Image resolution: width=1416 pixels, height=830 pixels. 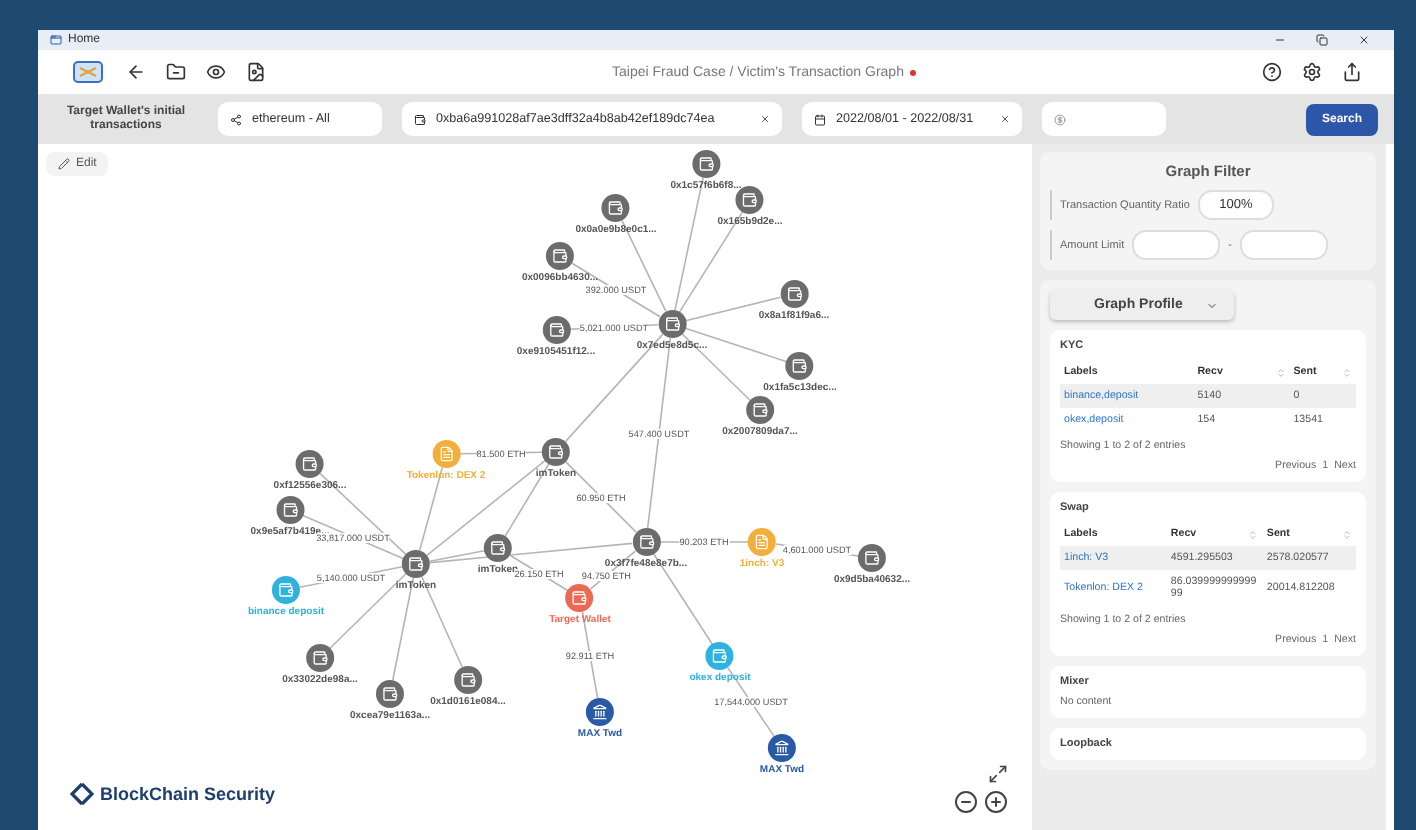 I want to click on back-button, so click(x=136, y=72).